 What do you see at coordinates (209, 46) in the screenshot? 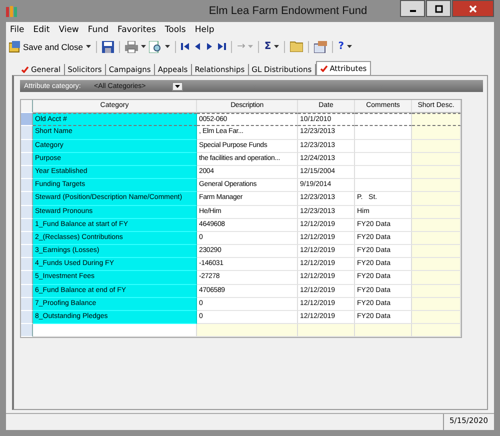
I see `next-record-icon` at bounding box center [209, 46].